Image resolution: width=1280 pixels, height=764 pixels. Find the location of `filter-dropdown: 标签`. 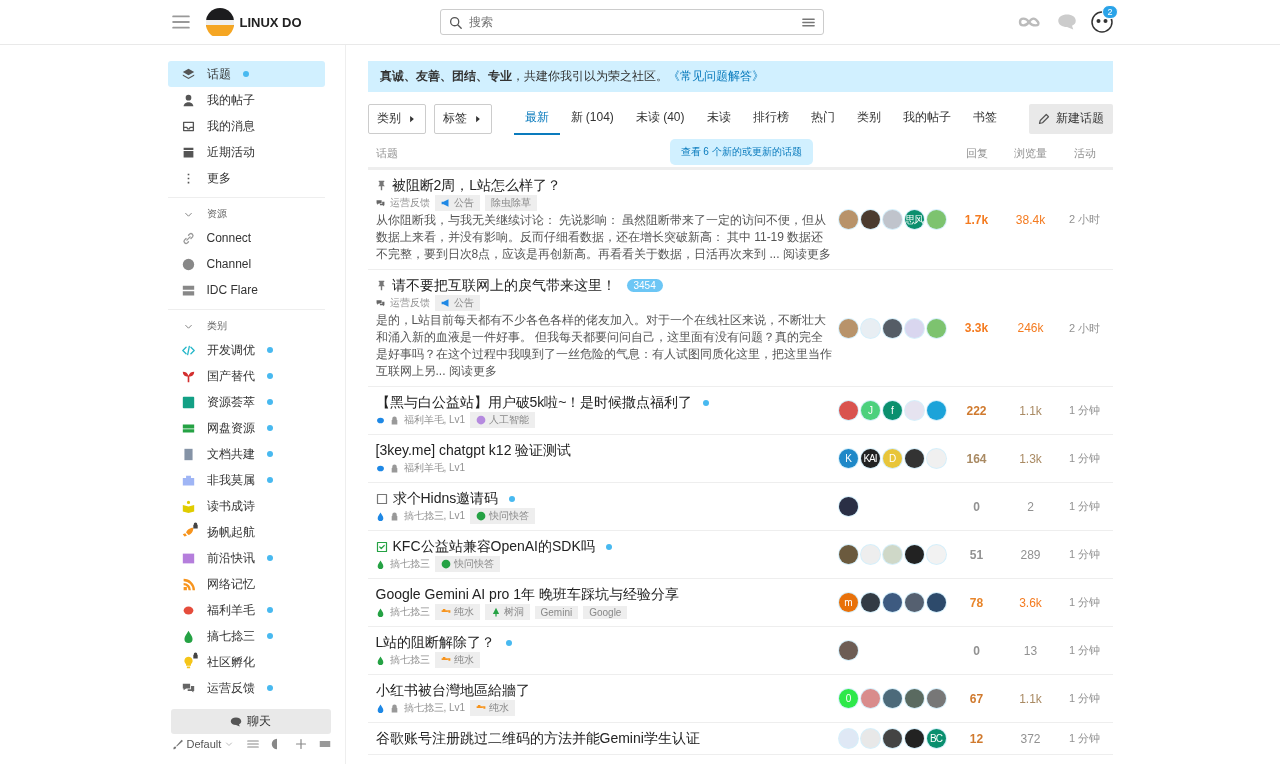

filter-dropdown: 标签 is located at coordinates (462, 118).